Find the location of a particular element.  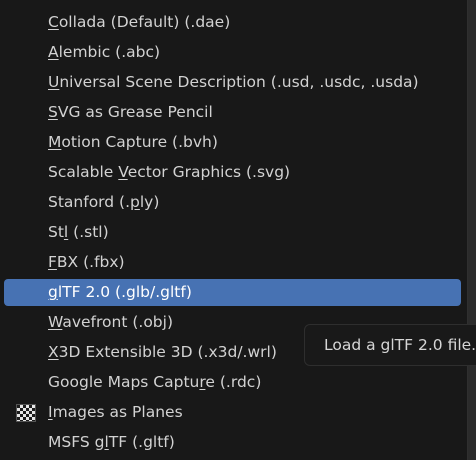

tooltip: Load a glTF 2.0 file. is located at coordinates (390, 345).